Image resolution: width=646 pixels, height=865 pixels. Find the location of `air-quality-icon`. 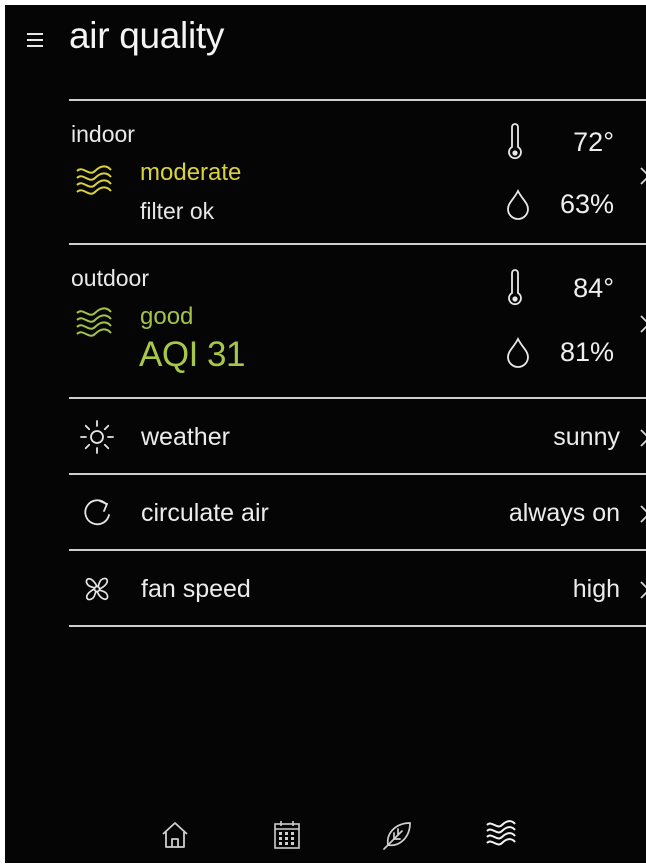

air-quality-icon is located at coordinates (501, 835).